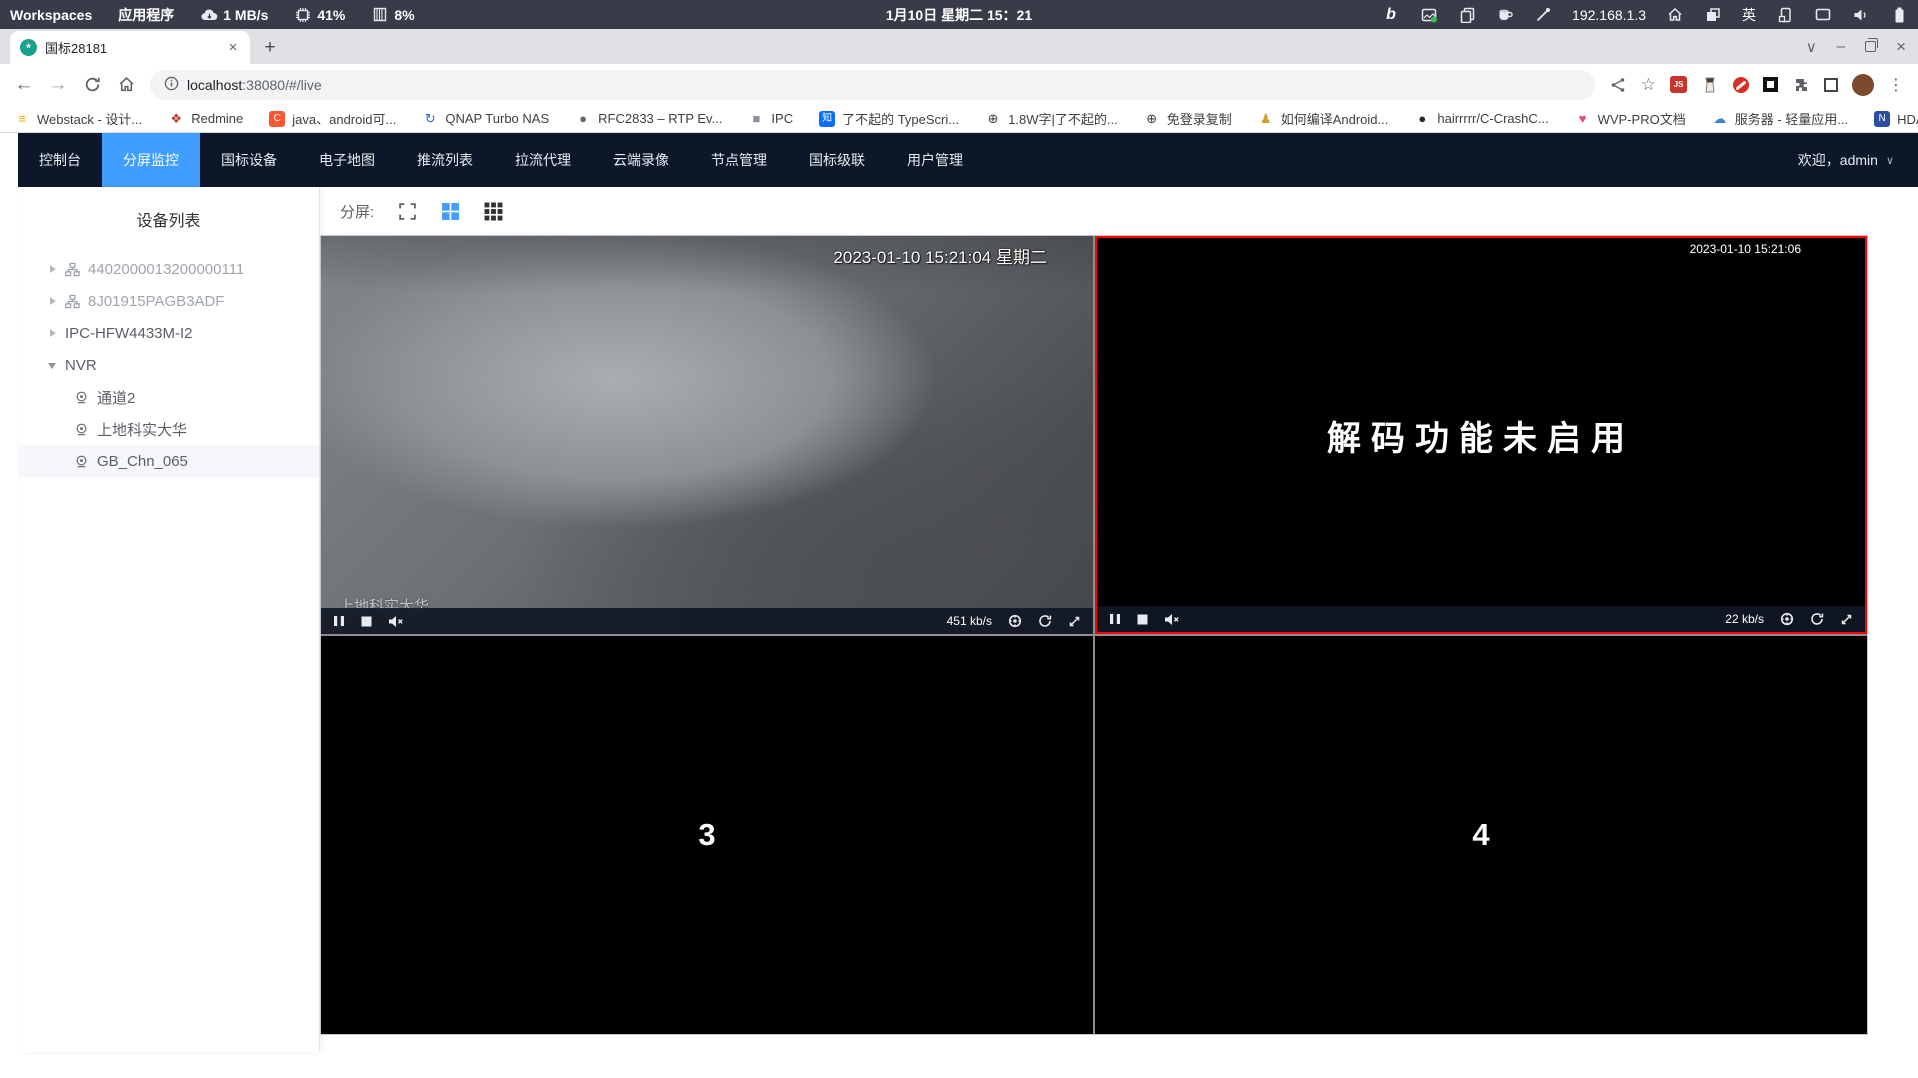 The height and width of the screenshot is (1078, 1918). What do you see at coordinates (303, 15) in the screenshot?
I see `cpu-icon` at bounding box center [303, 15].